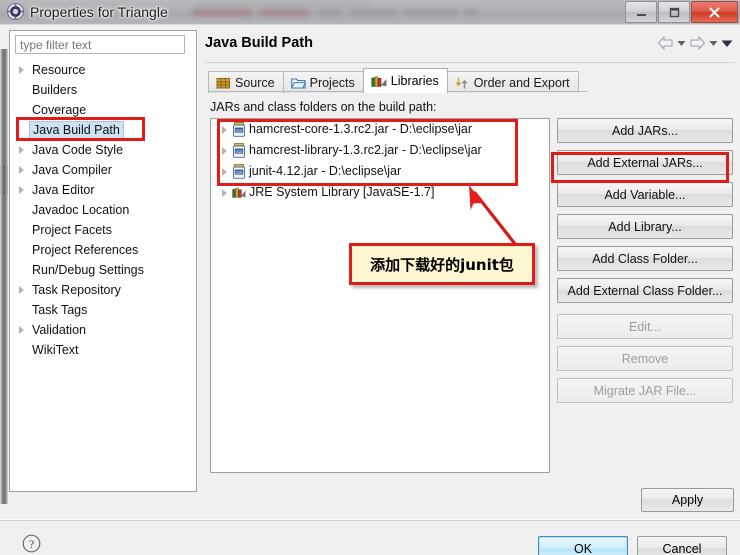  I want to click on button-remove: Remove, so click(645, 358).